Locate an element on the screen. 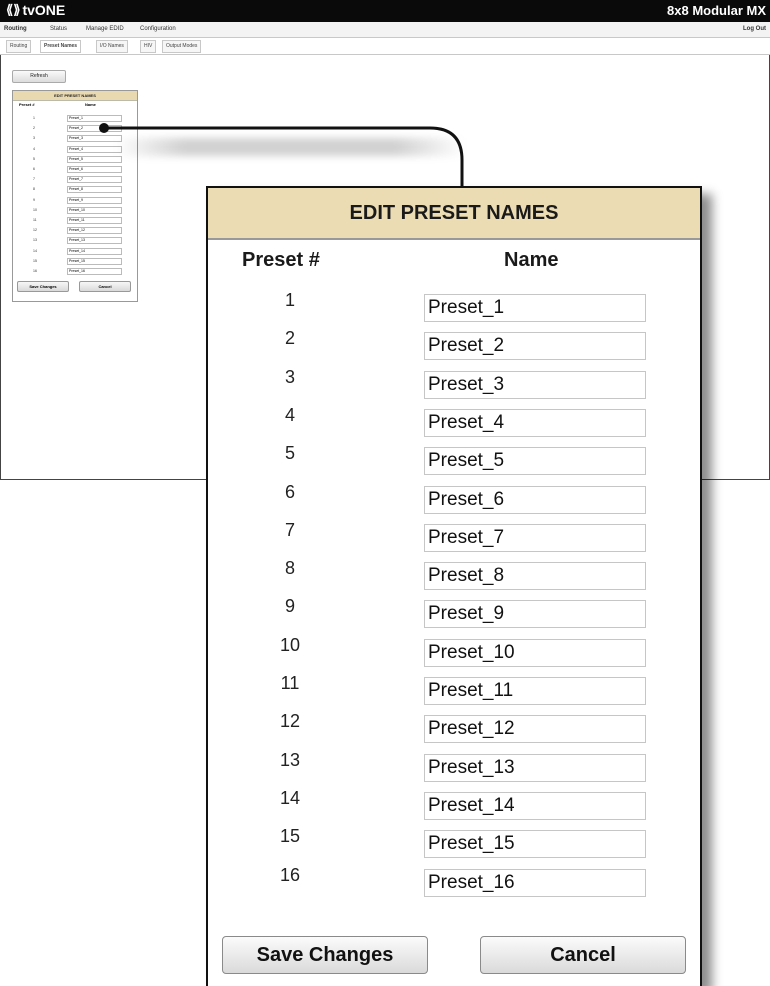 The width and height of the screenshot is (770, 986). preset-number: 12 is located at coordinates (290, 721).